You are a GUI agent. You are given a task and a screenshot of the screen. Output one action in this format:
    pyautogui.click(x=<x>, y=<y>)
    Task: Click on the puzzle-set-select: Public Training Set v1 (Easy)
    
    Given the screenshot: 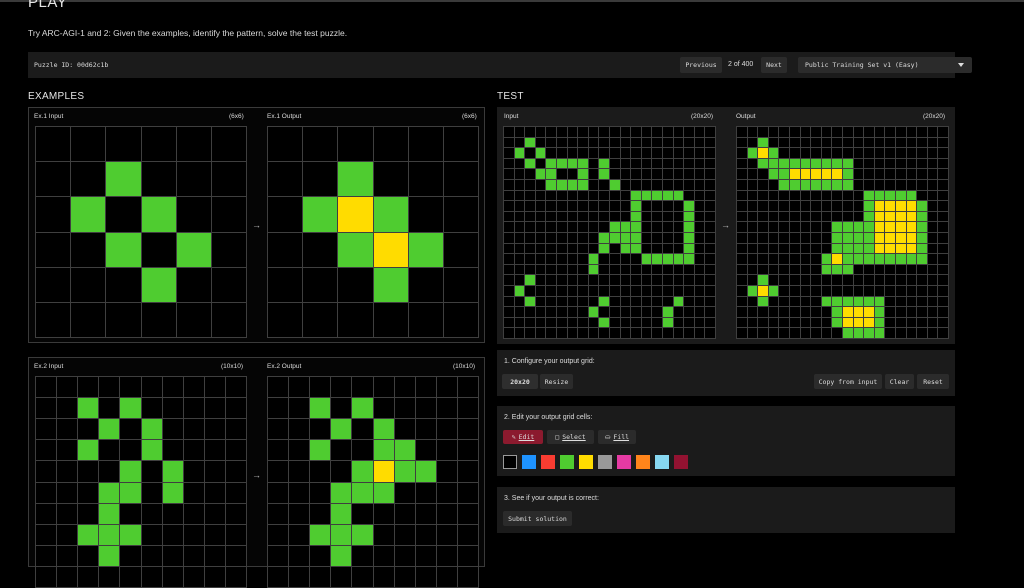 What is the action you would take?
    pyautogui.click(x=885, y=65)
    